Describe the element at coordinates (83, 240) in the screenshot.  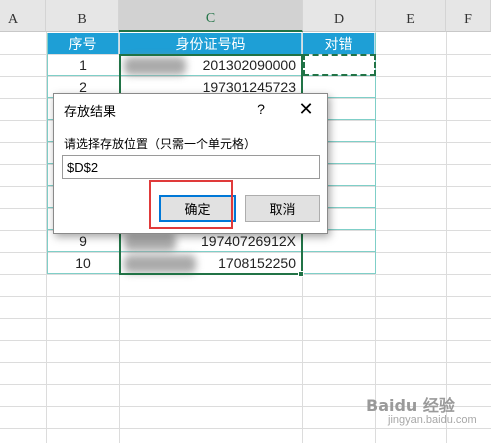
I see `cell-value: 9` at that location.